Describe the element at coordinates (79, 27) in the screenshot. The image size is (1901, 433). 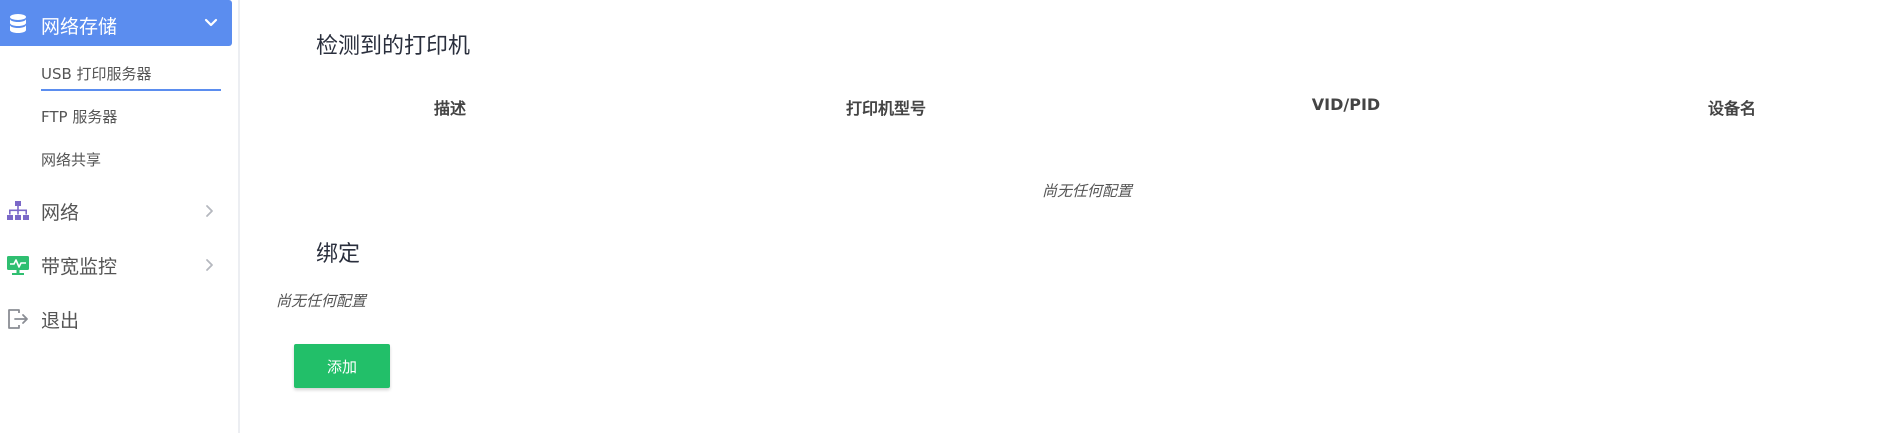
I see `sidebar-item-label: 网络存储` at that location.